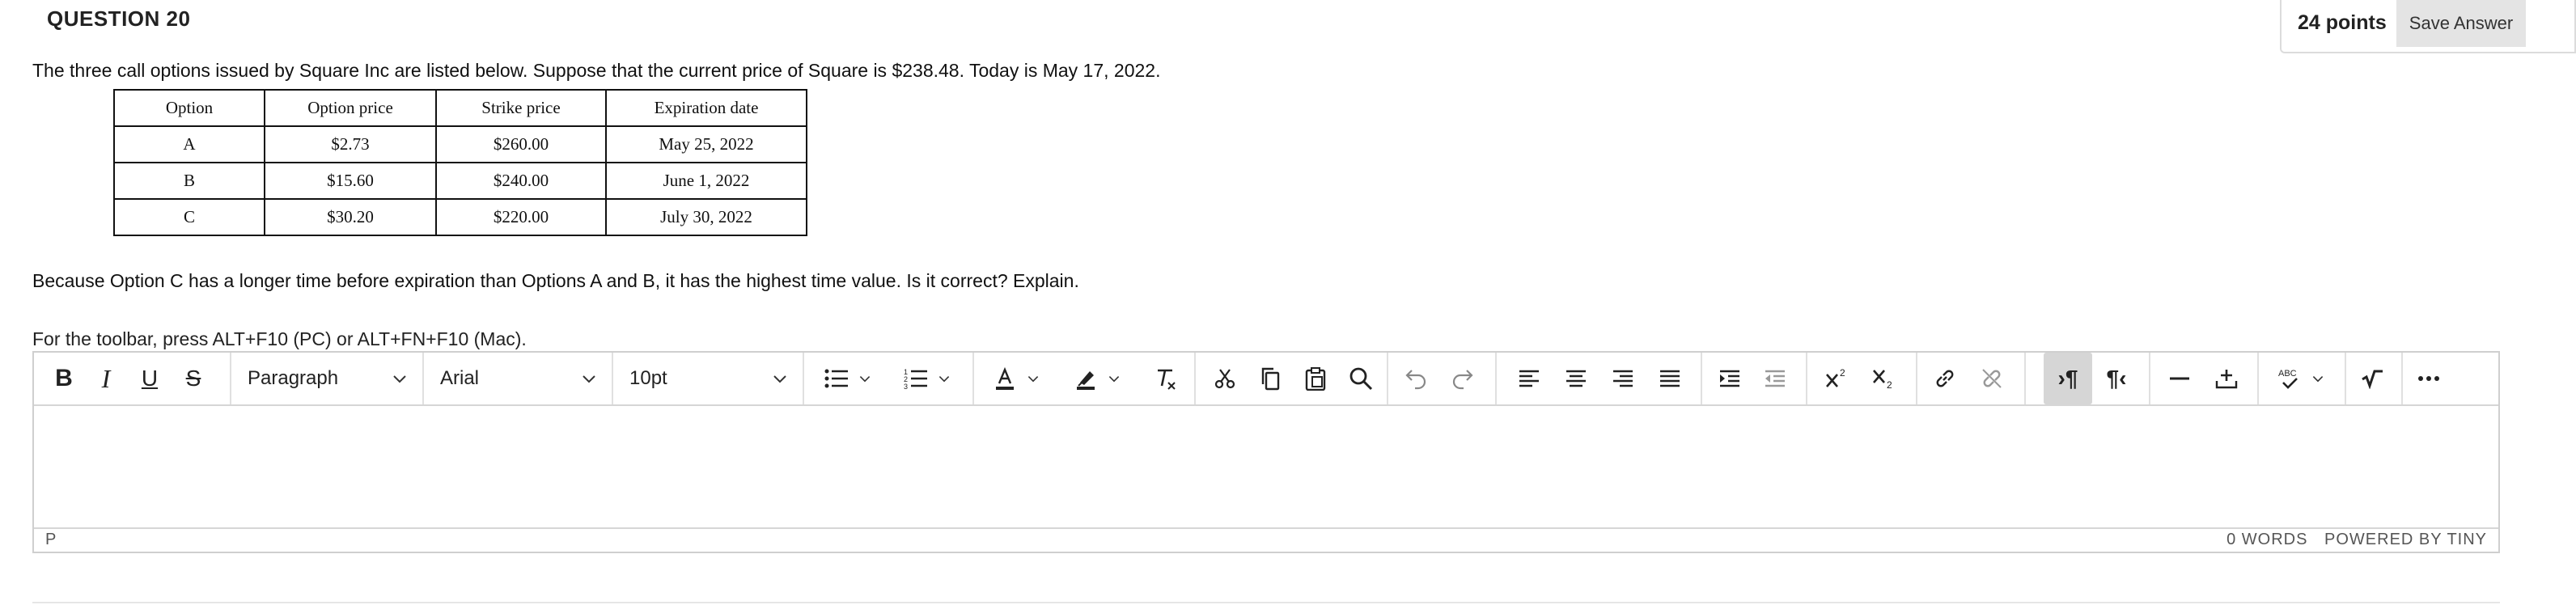 The width and height of the screenshot is (2576, 605). Describe the element at coordinates (1775, 378) in the screenshot. I see `outdent-button` at that location.